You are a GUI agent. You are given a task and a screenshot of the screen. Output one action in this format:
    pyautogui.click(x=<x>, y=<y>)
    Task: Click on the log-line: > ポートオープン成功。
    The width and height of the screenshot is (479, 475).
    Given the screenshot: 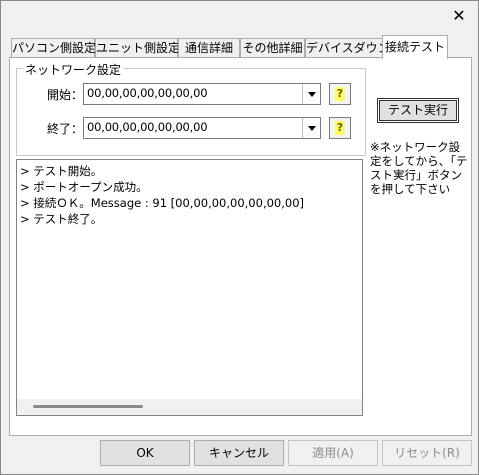 What is the action you would take?
    pyautogui.click(x=84, y=187)
    